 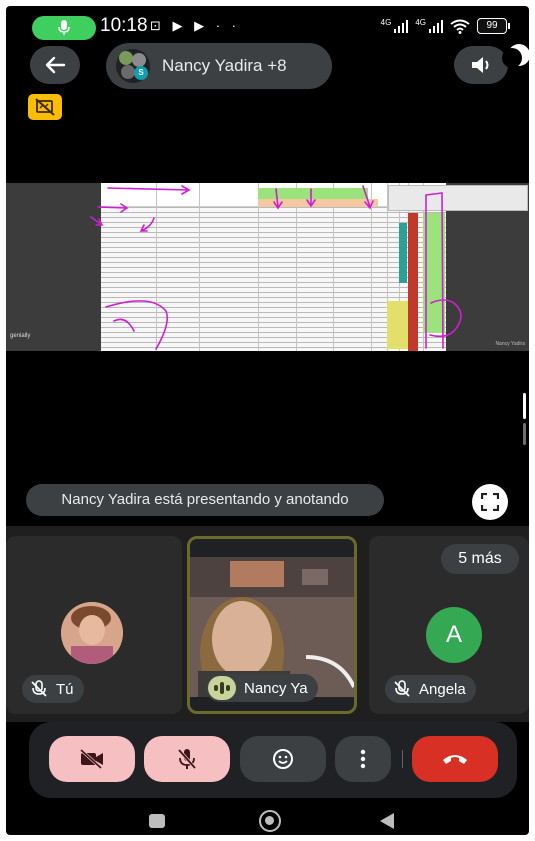 I want to click on more-options-button, so click(x=363, y=759).